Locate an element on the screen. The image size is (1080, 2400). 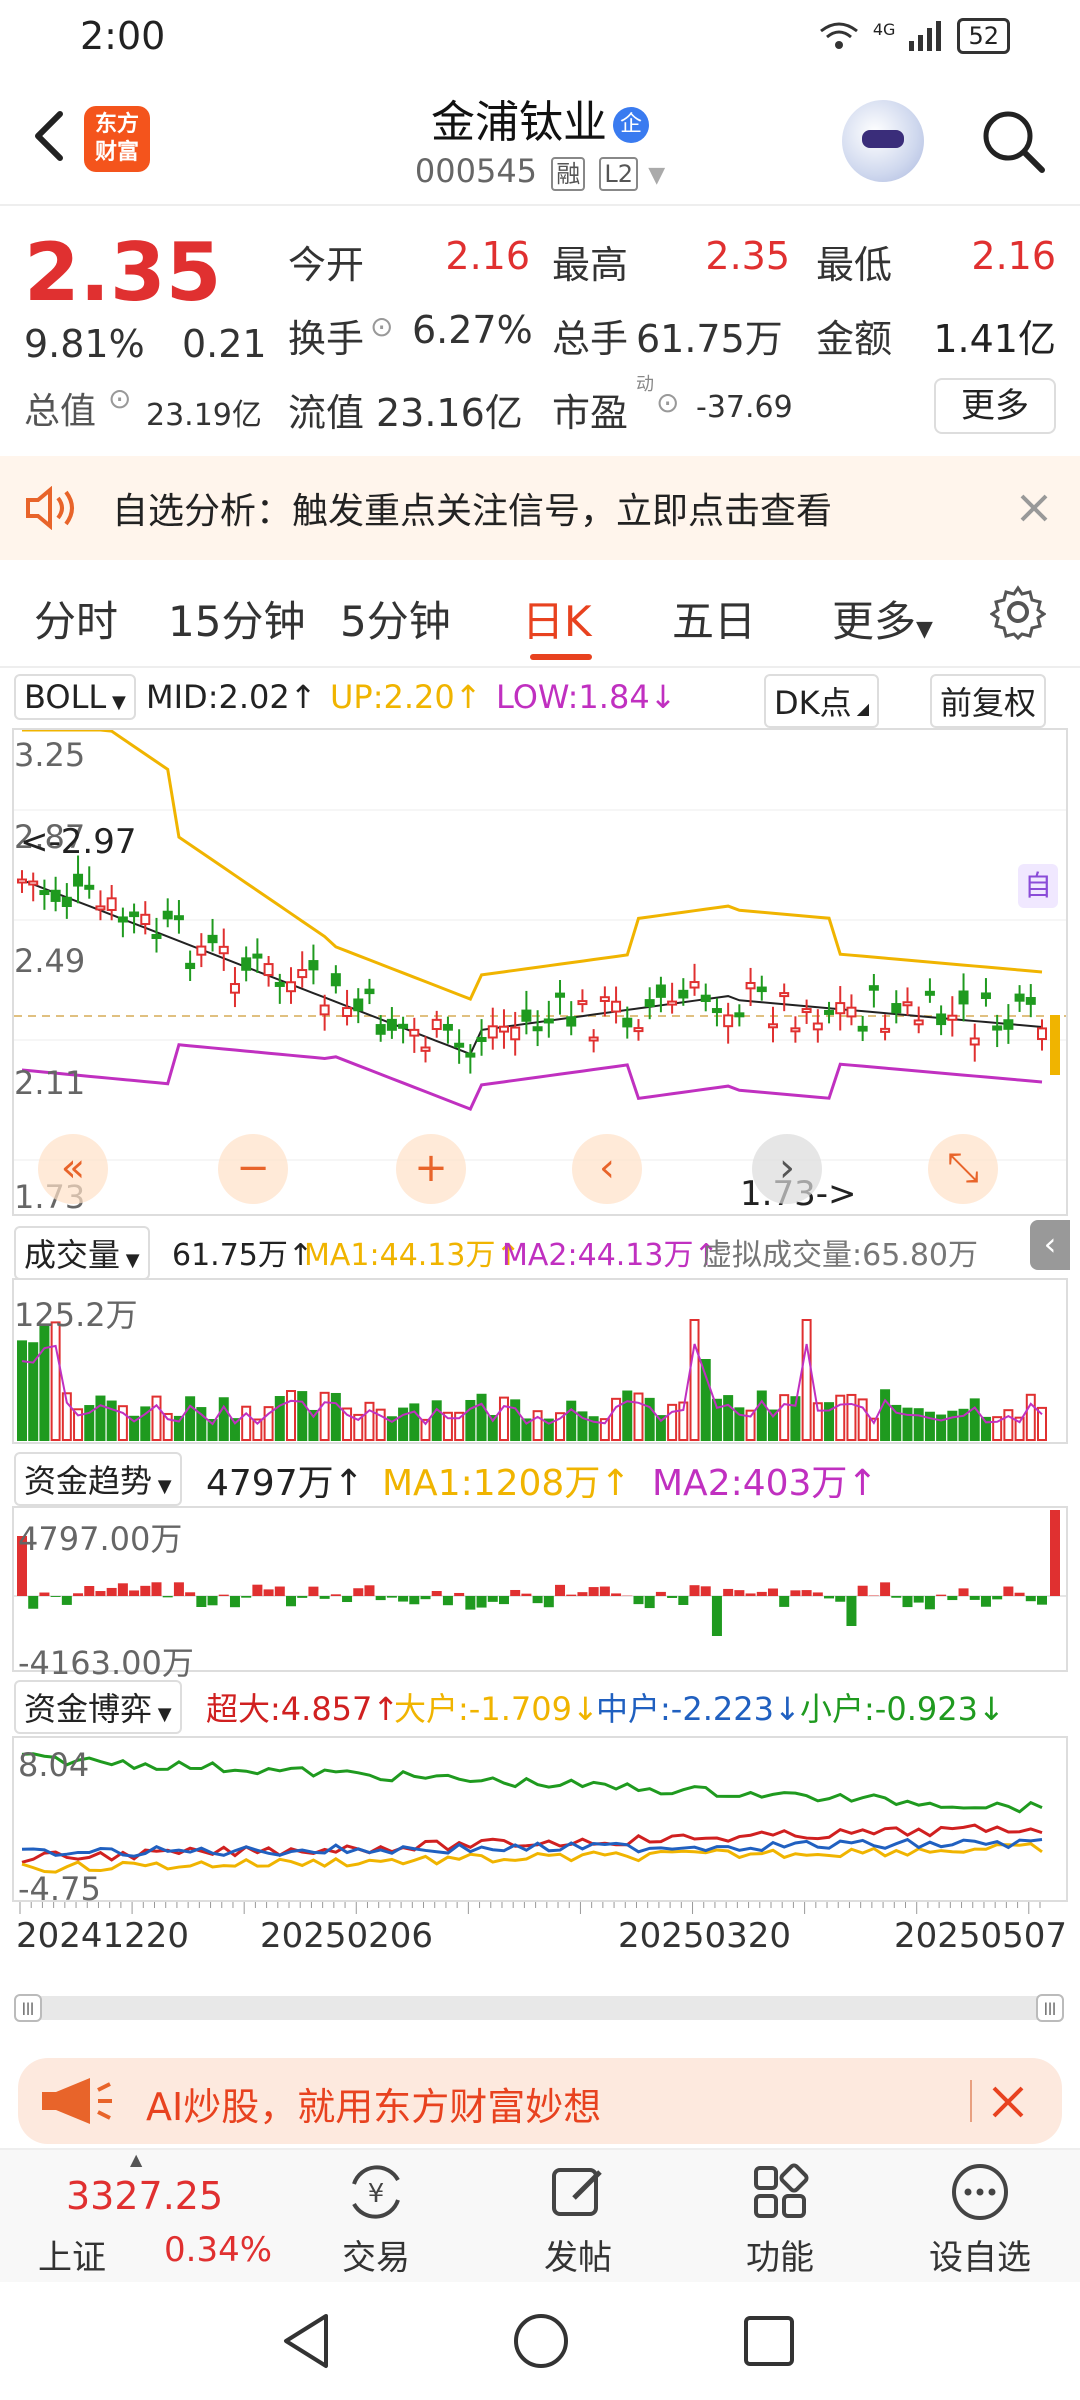
date-label: 20241220 is located at coordinates (103, 1936).